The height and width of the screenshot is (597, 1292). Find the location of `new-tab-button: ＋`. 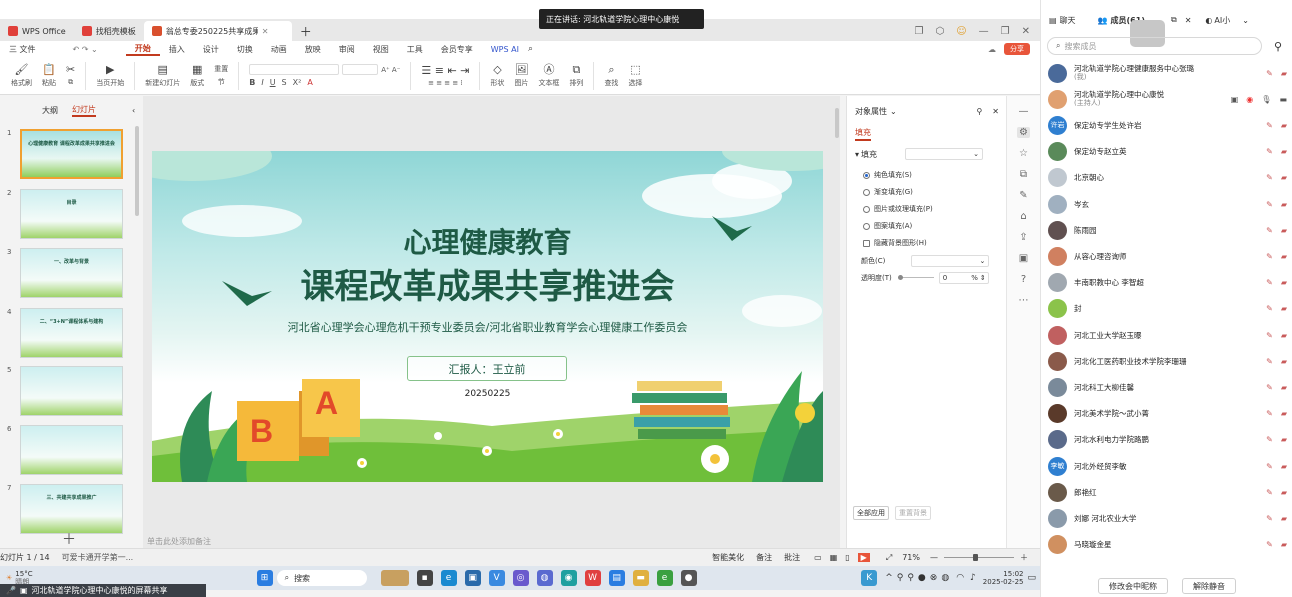

new-tab-button: ＋ is located at coordinates (306, 31).